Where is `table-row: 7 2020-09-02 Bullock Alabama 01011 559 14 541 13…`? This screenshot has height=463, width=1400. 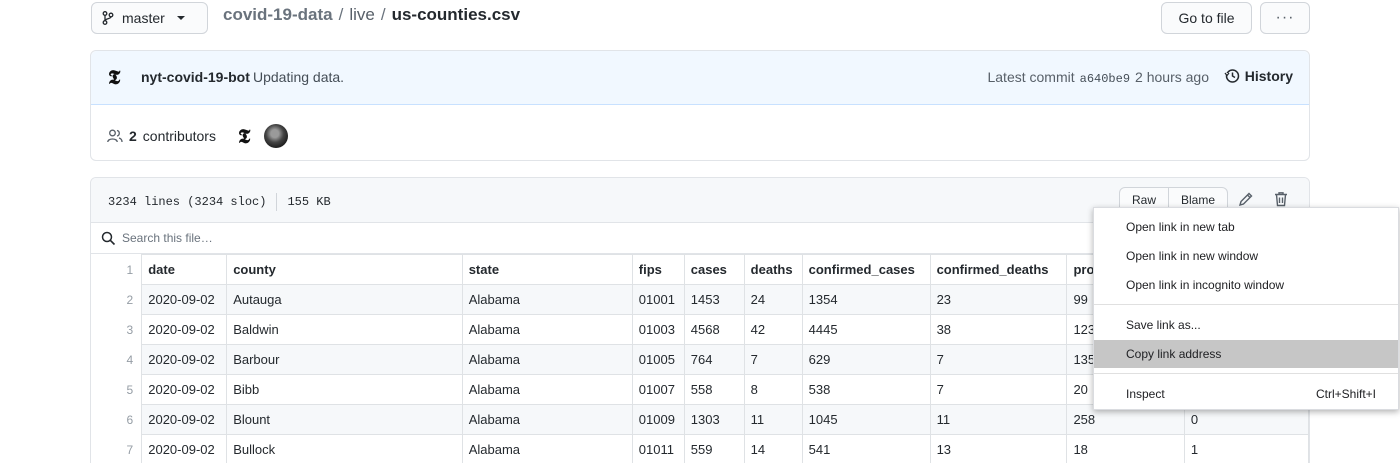
table-row: 7 2020-09-02 Bullock Alabama 01011 559 14 541 13… is located at coordinates (700, 448).